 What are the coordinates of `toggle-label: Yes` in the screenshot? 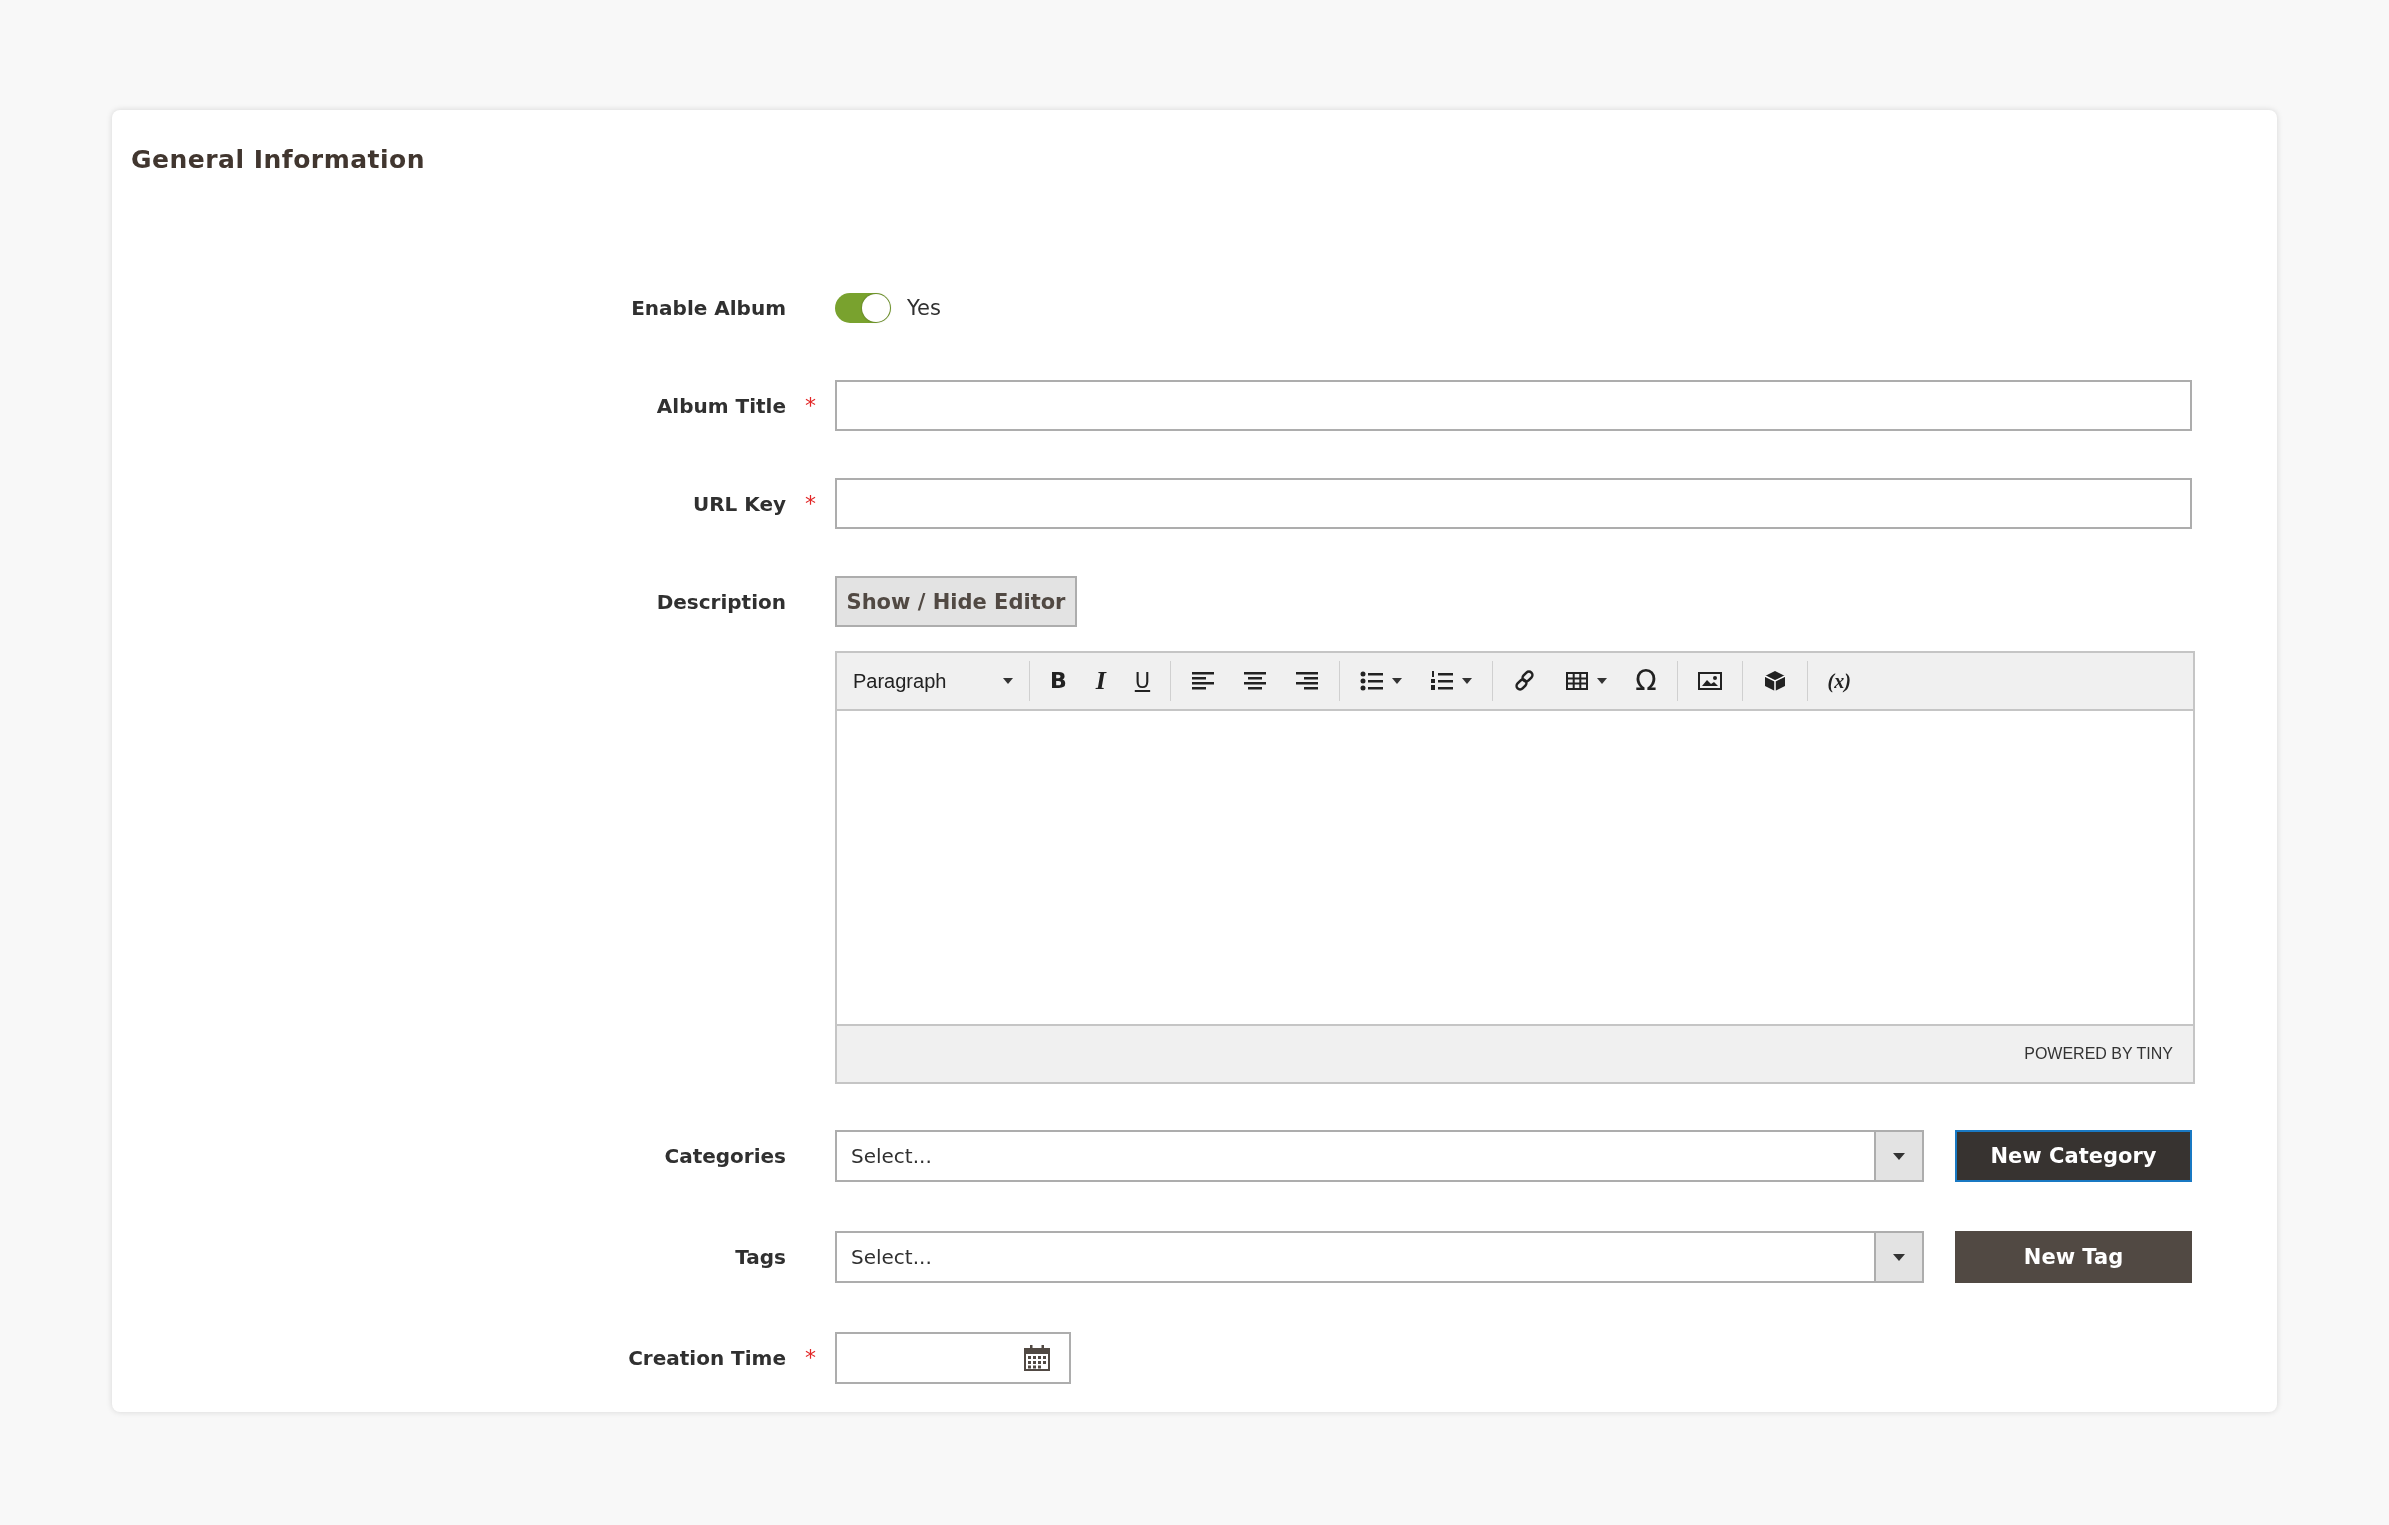 It's located at (924, 308).